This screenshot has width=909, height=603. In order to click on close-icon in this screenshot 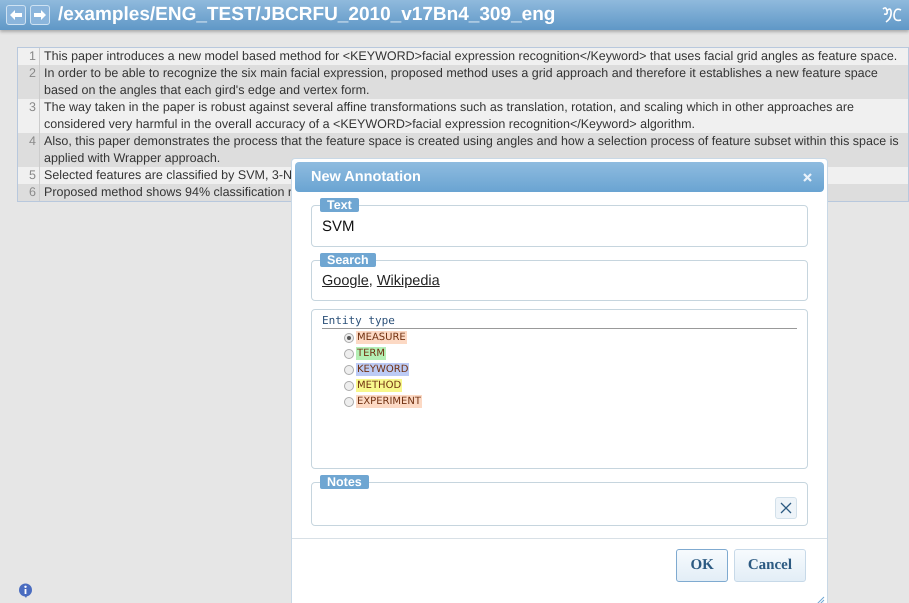, I will do `click(807, 177)`.